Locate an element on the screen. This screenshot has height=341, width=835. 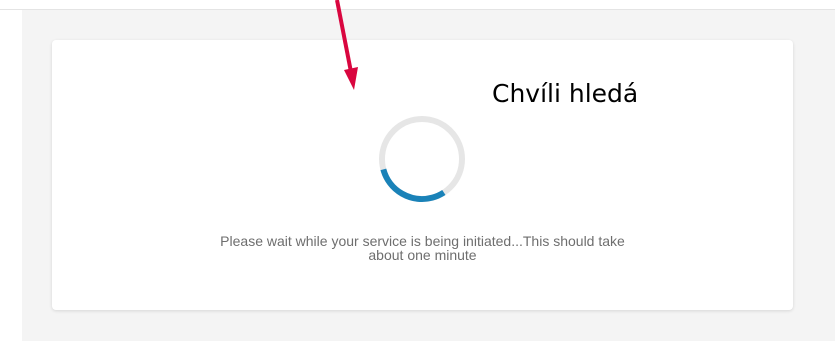
arrow-shaft is located at coordinates (344, 36).